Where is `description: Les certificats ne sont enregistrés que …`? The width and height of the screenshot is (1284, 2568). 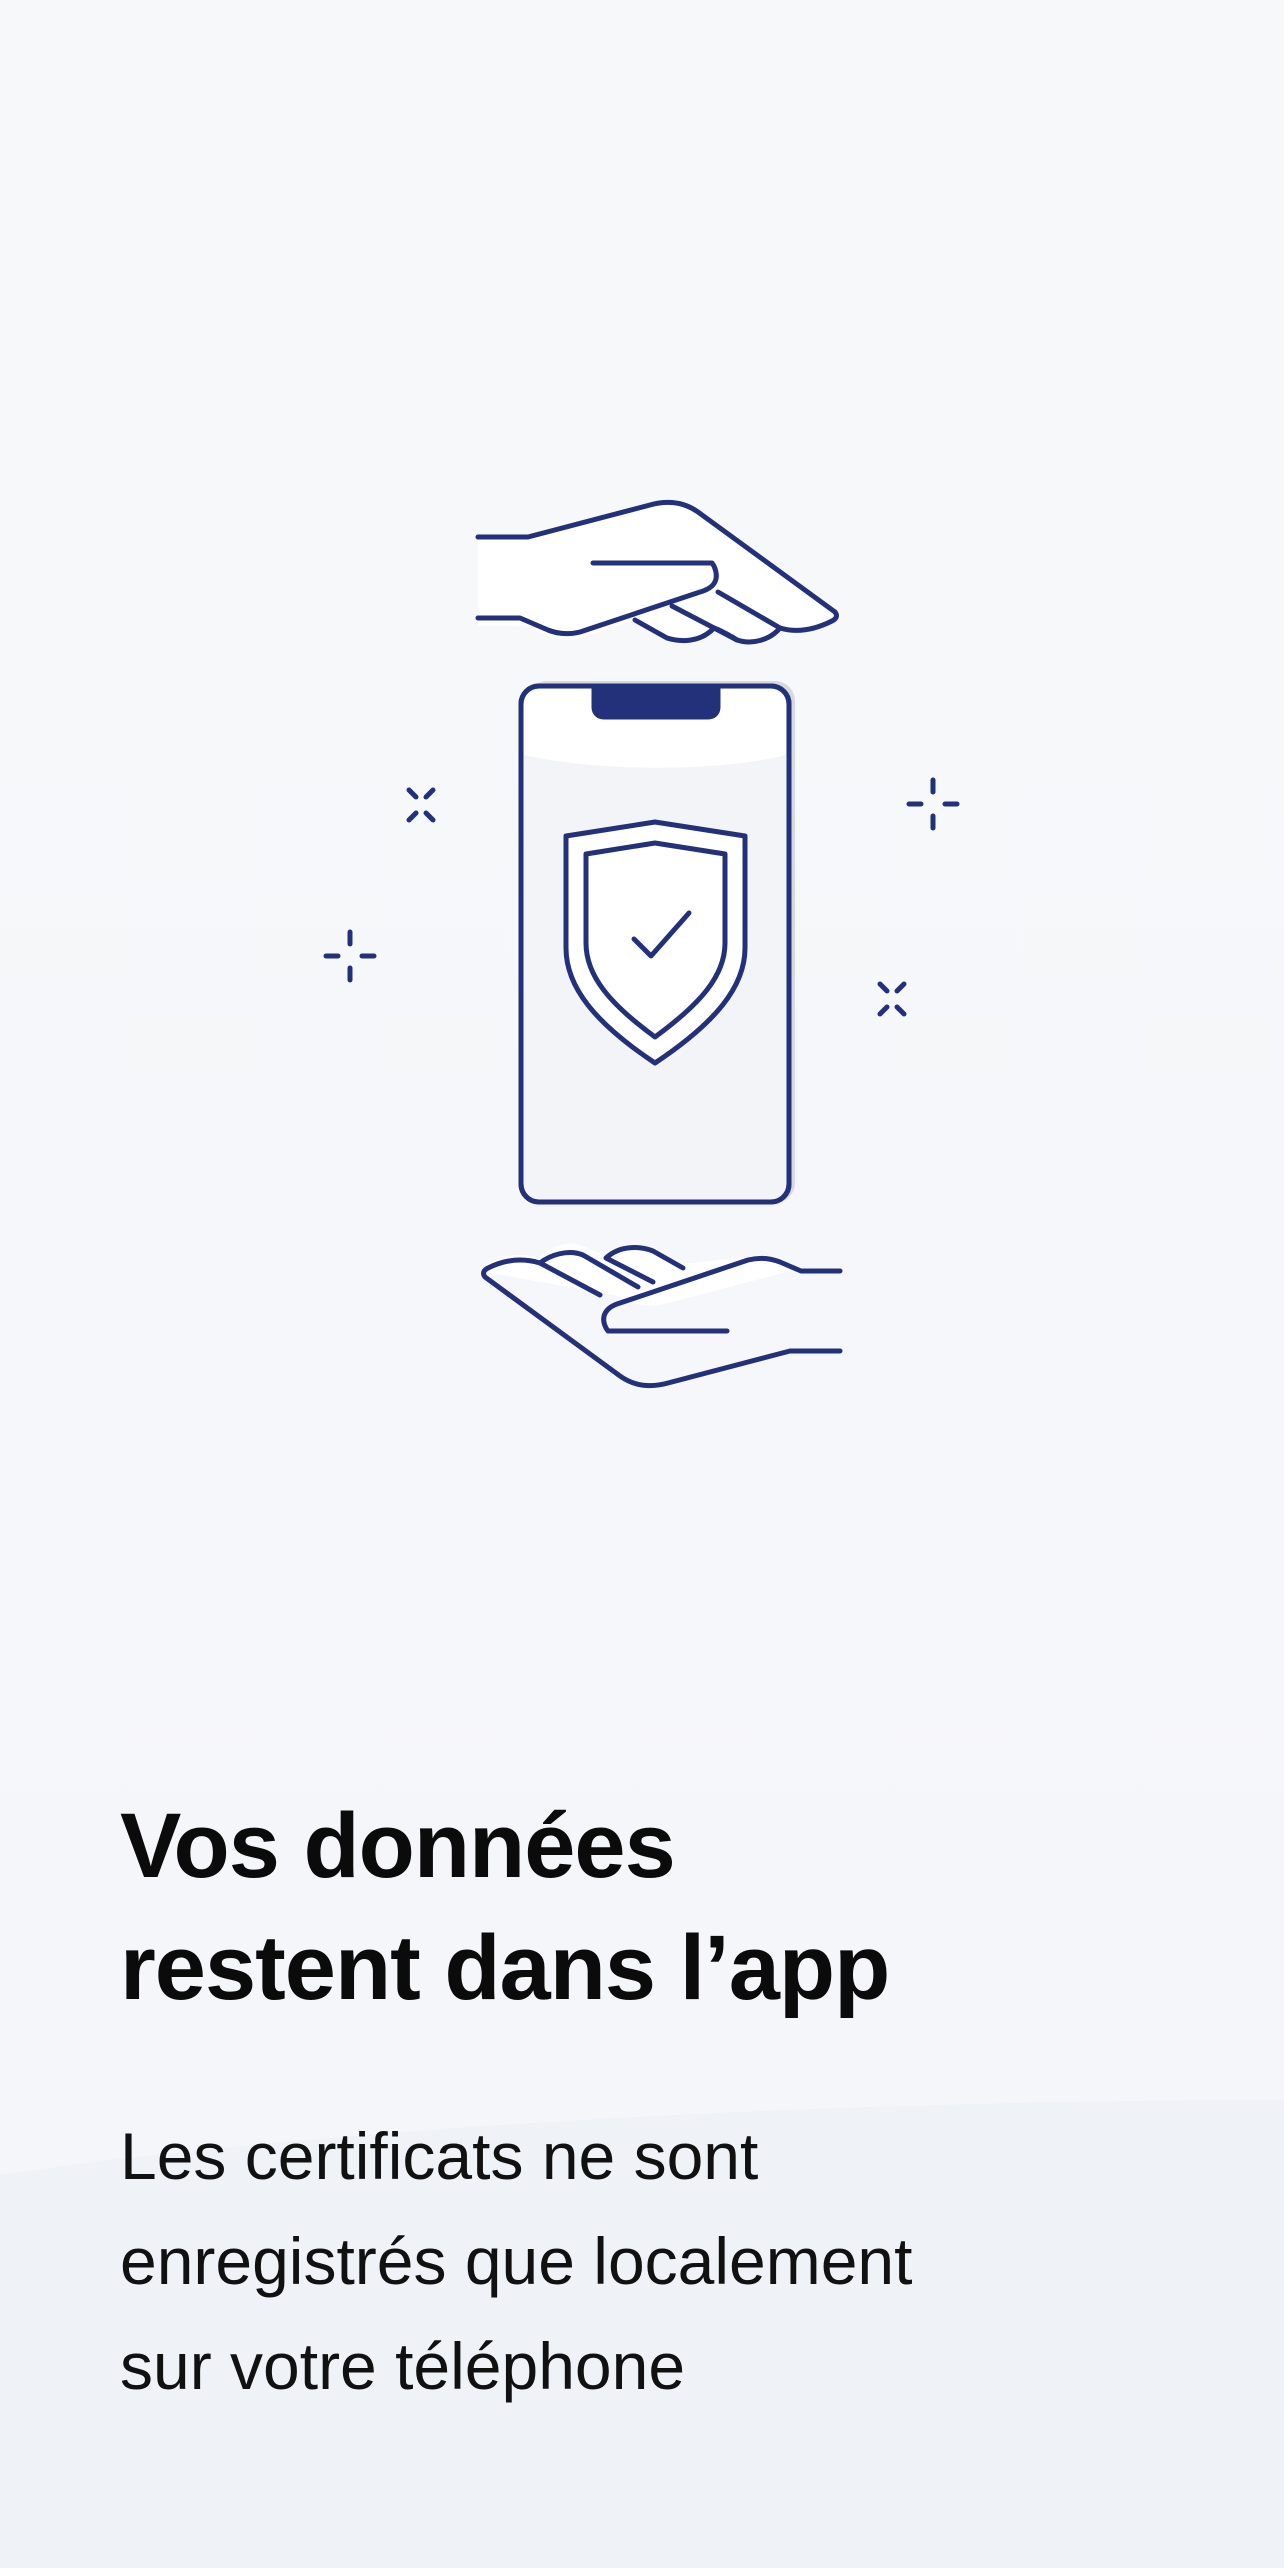 description: Les certificats ne sont enregistrés que … is located at coordinates (620, 2261).